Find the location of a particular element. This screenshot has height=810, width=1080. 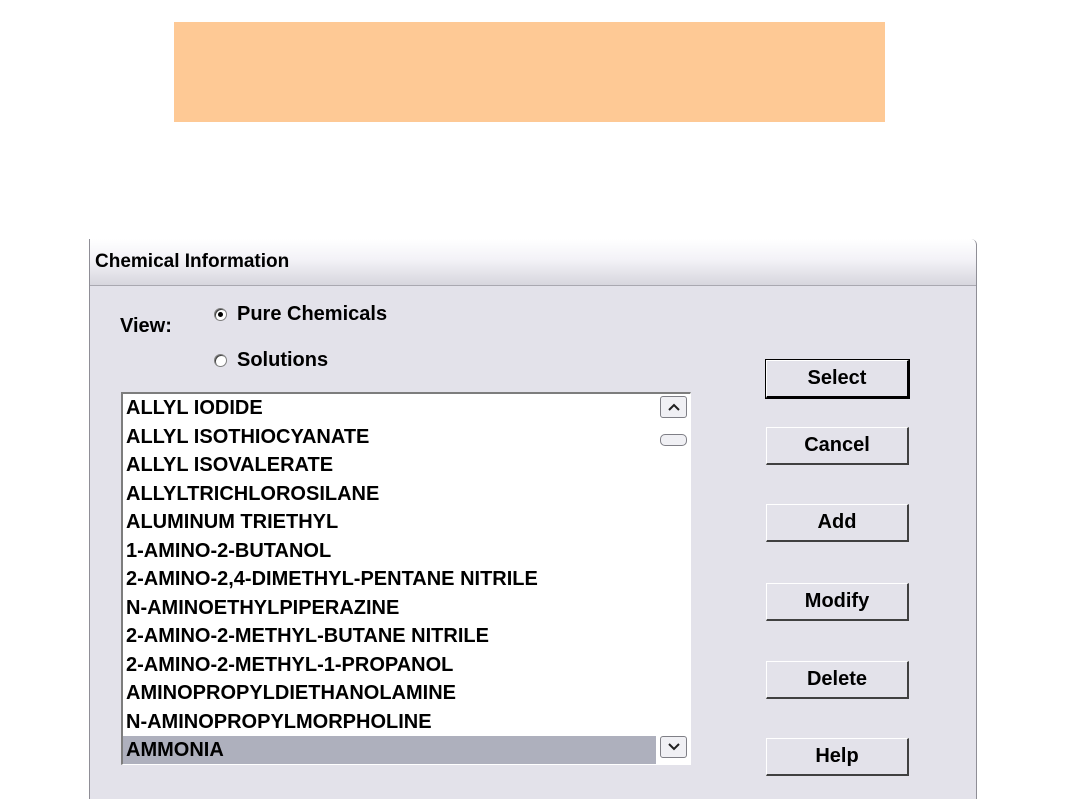

radio-pure-chemicals: Pure Chemicals is located at coordinates (300, 314).